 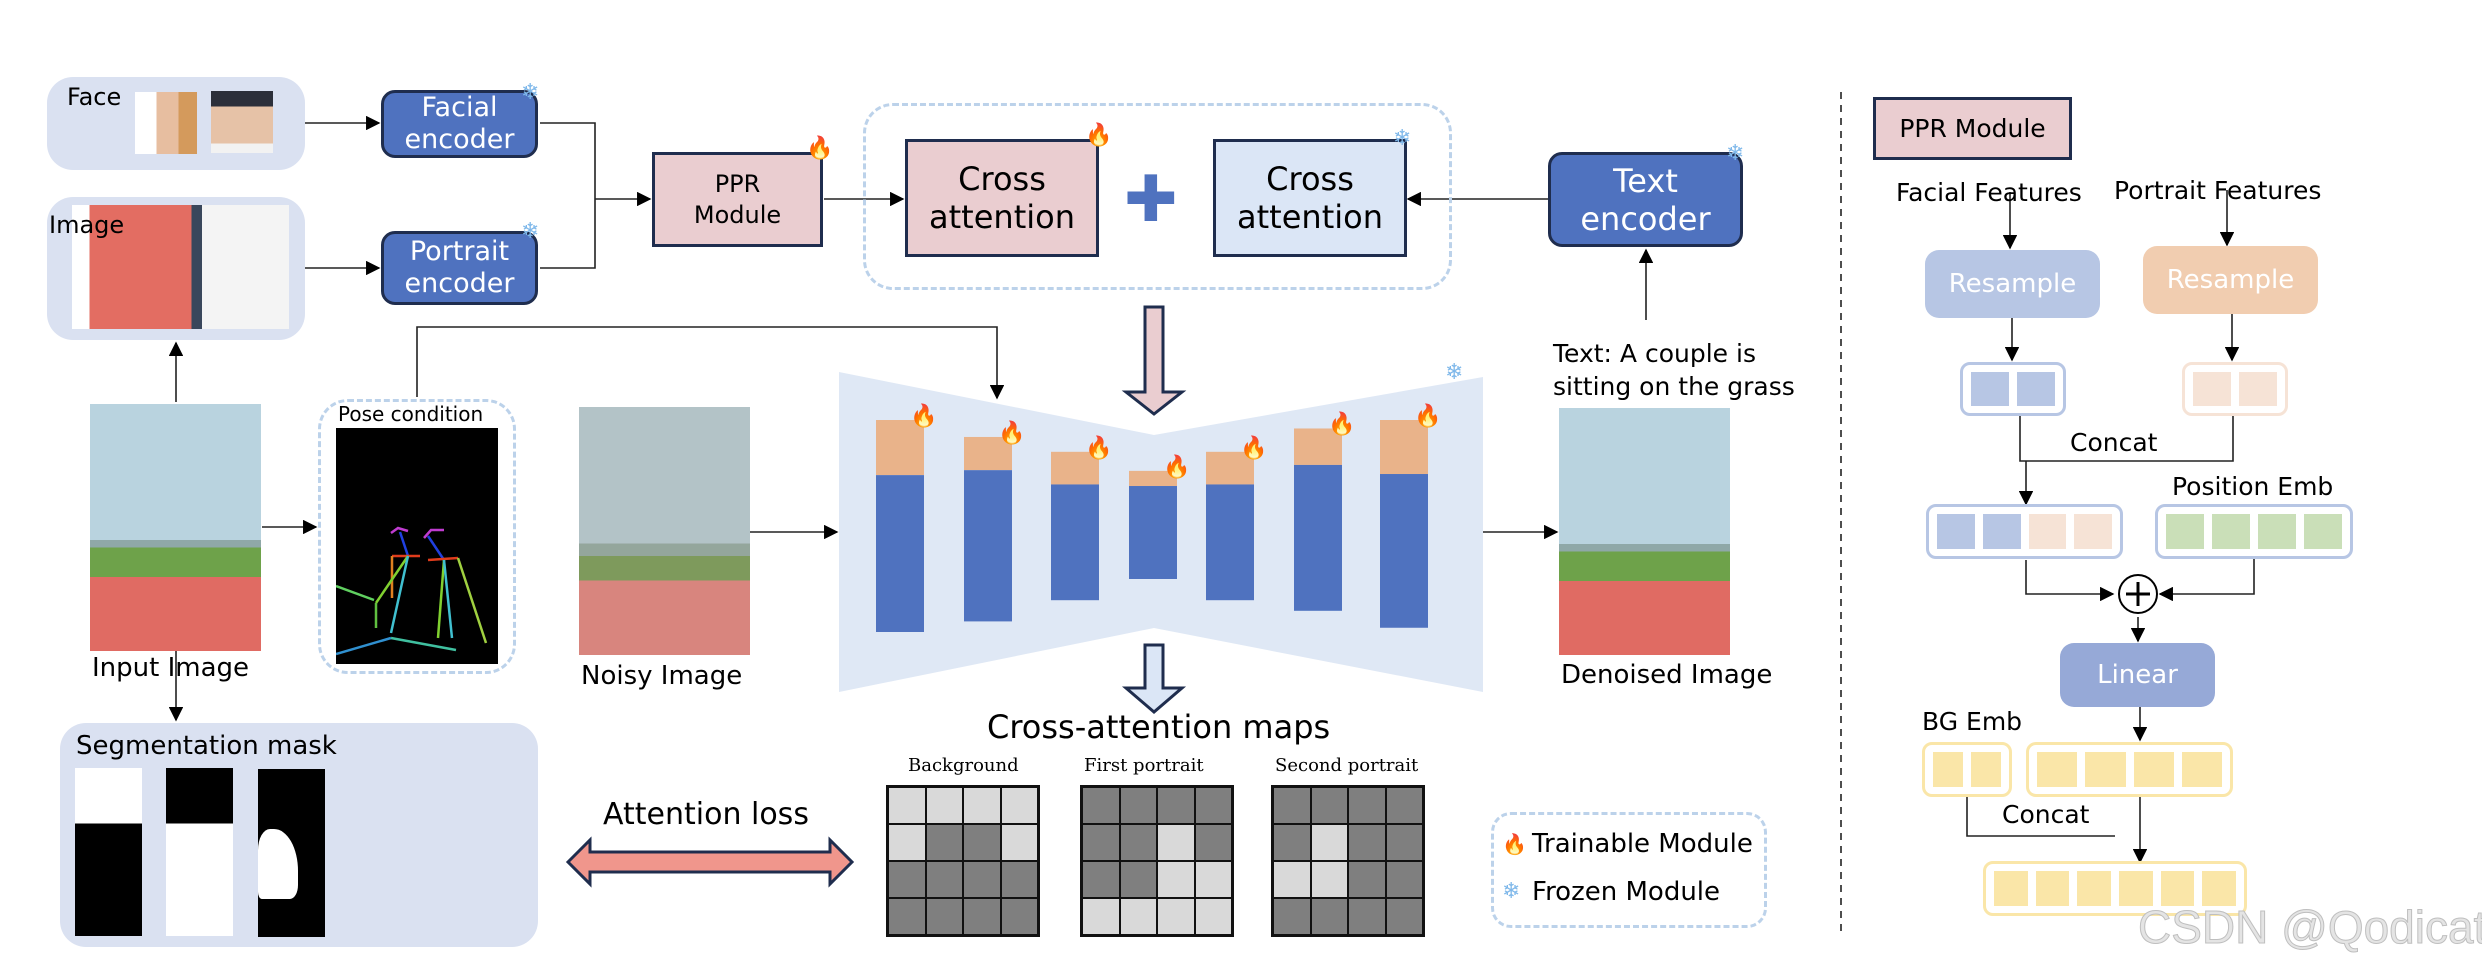 I want to click on text-encoder-block: Text encoder, so click(x=1645, y=199).